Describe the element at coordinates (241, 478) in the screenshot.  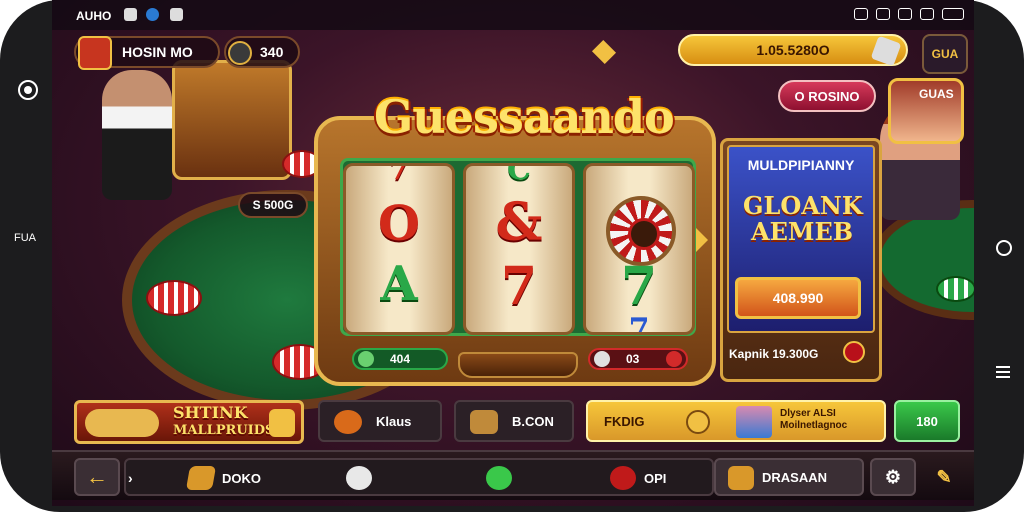
I see `nav-item-doko-label: DOKO` at that location.